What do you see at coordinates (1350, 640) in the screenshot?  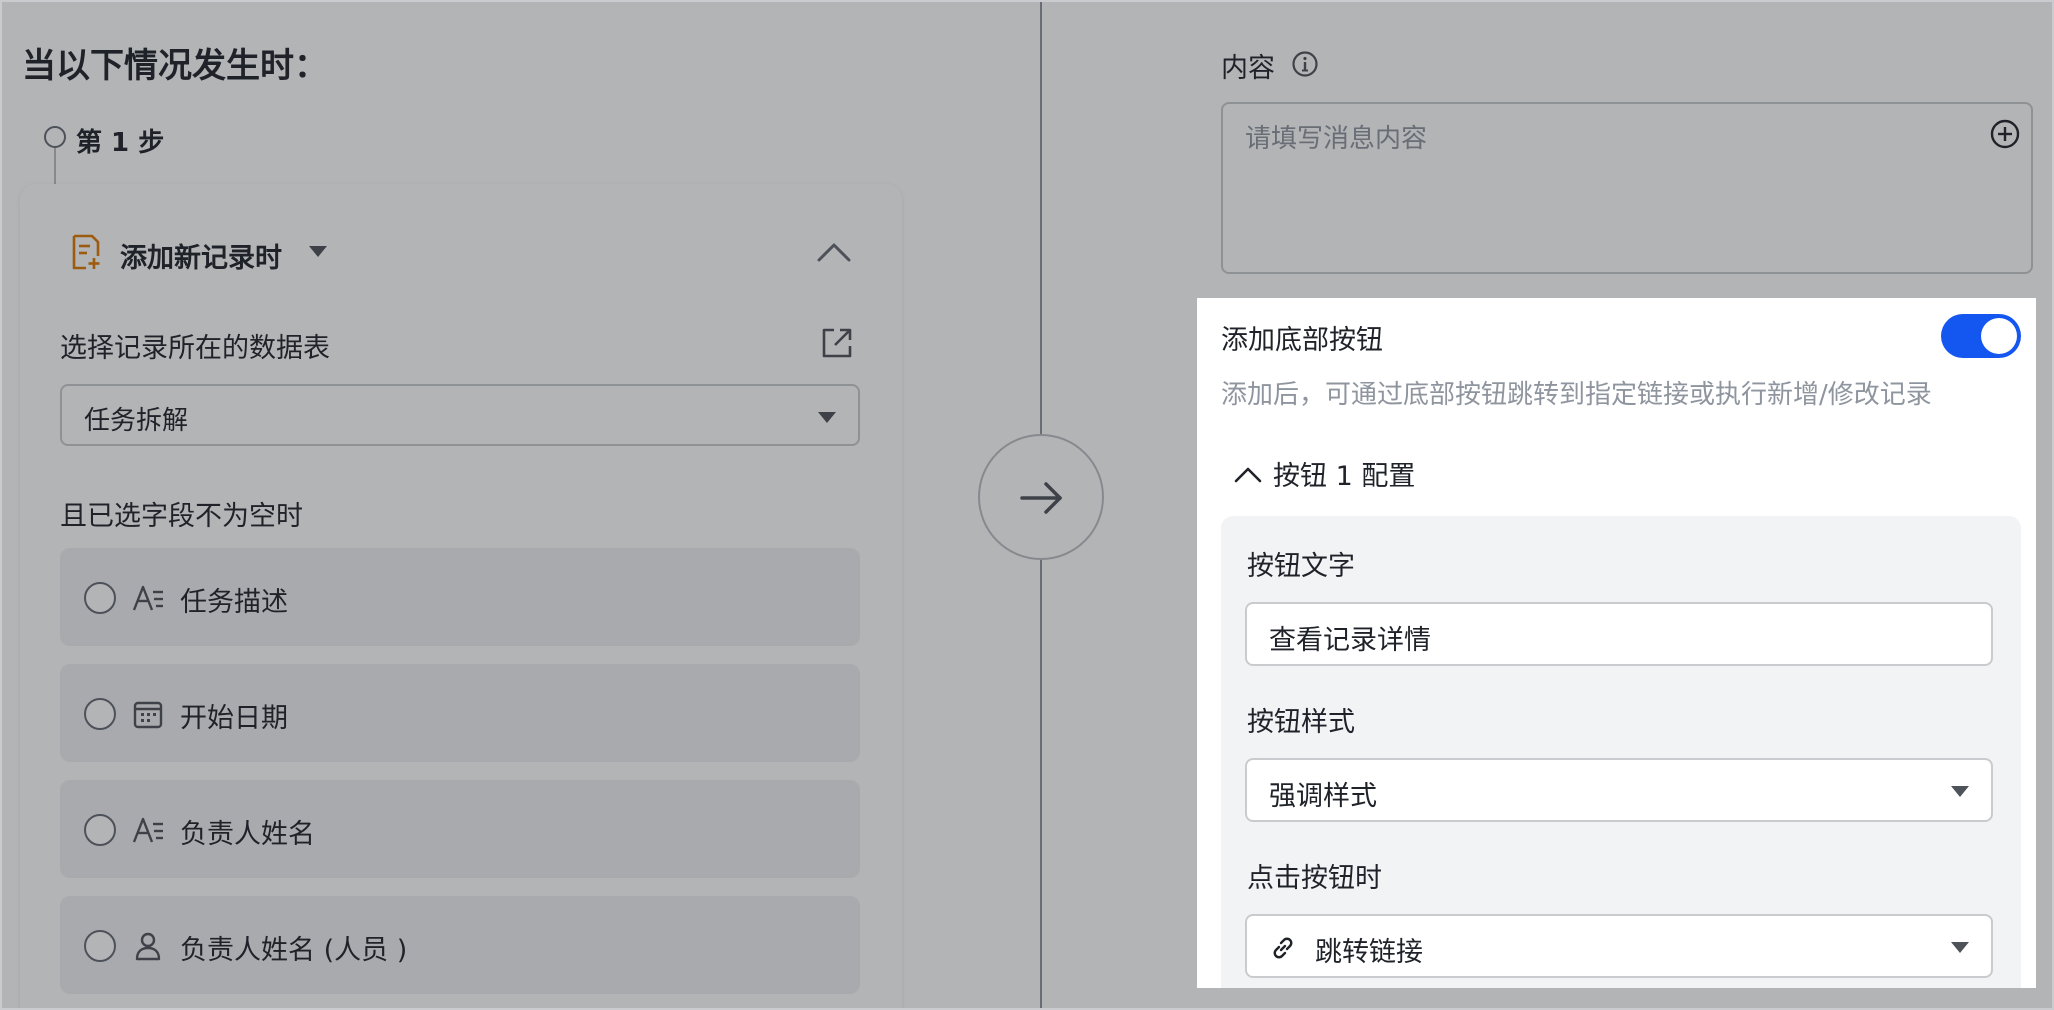 I see `button-text-value: 查看记录详情` at bounding box center [1350, 640].